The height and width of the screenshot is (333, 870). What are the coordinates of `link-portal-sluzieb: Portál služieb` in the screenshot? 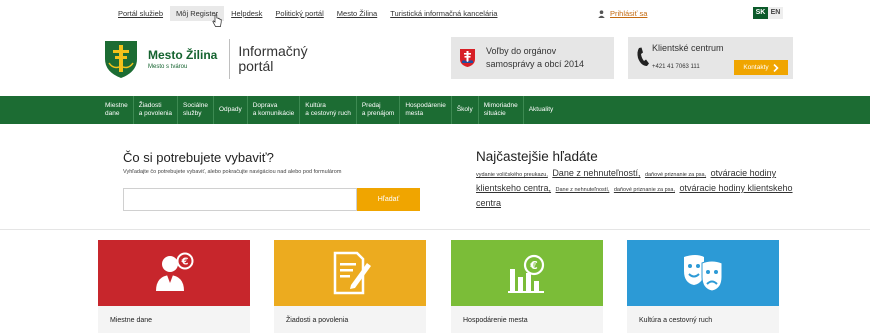 It's located at (140, 15).